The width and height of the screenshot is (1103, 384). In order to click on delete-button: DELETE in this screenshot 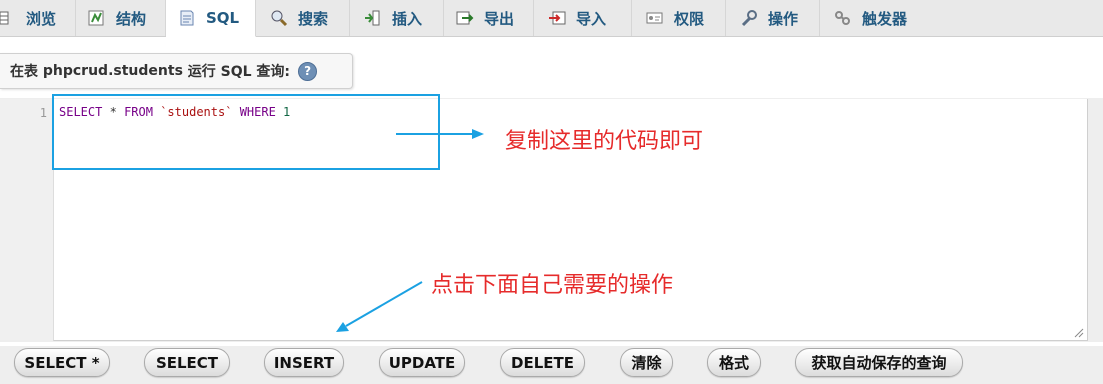, I will do `click(542, 362)`.